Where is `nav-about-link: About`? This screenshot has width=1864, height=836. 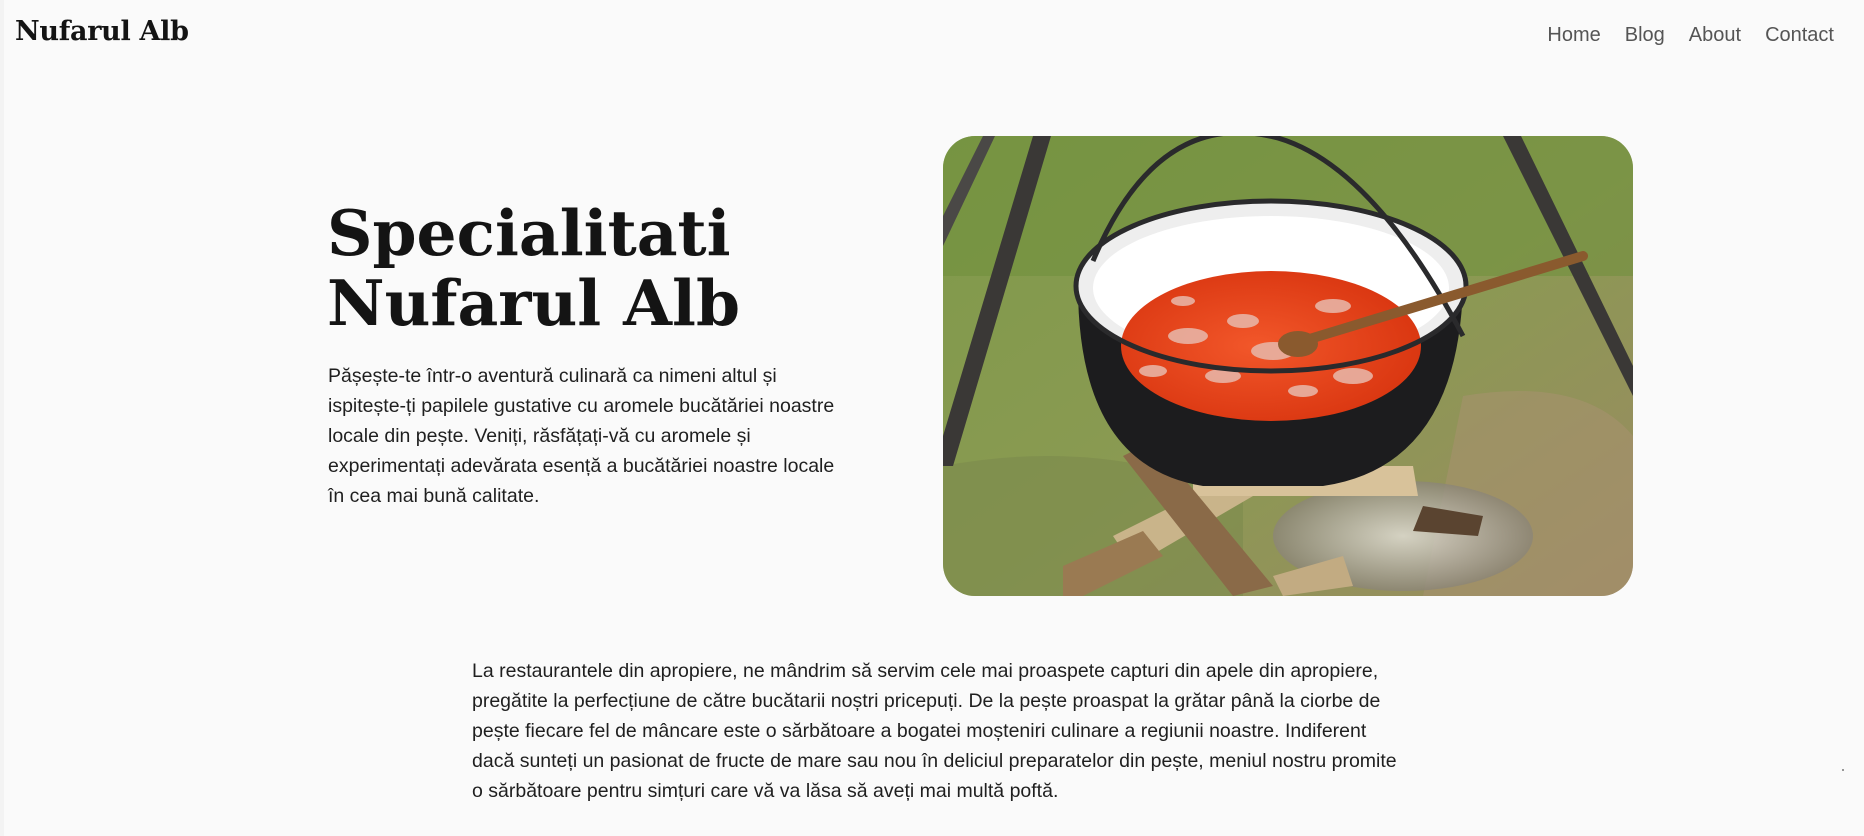
nav-about-link: About is located at coordinates (1715, 35).